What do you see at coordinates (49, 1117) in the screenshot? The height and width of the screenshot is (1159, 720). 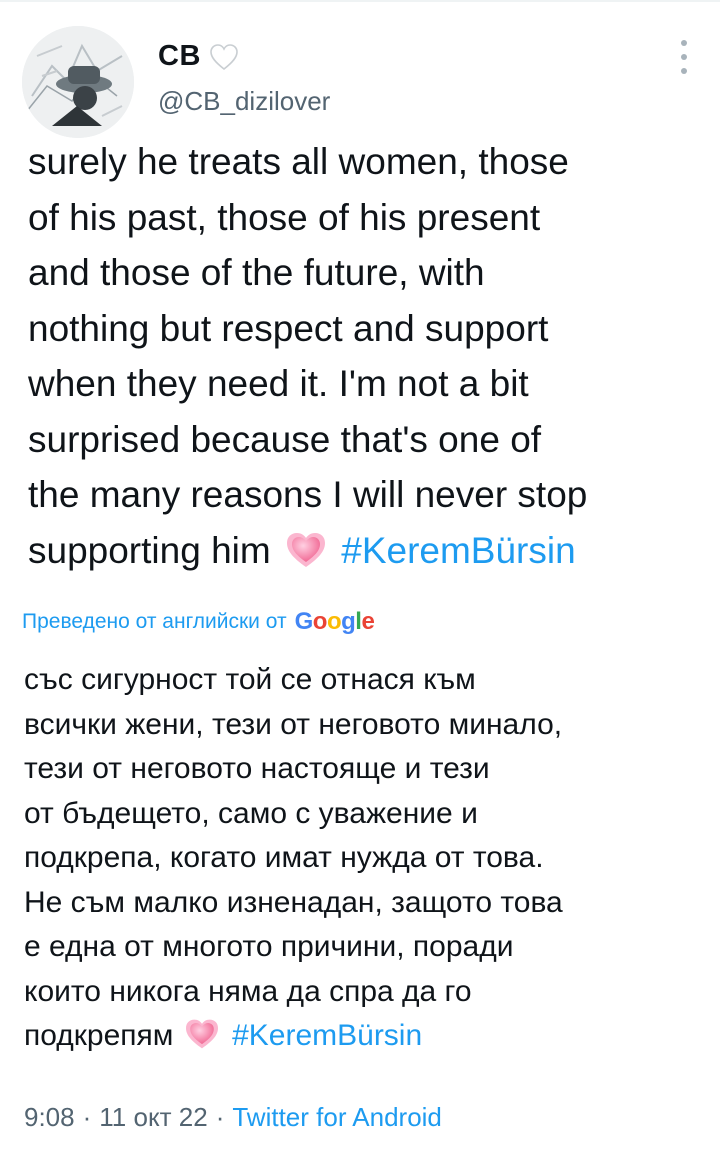 I see `tweet-time: 9:08` at bounding box center [49, 1117].